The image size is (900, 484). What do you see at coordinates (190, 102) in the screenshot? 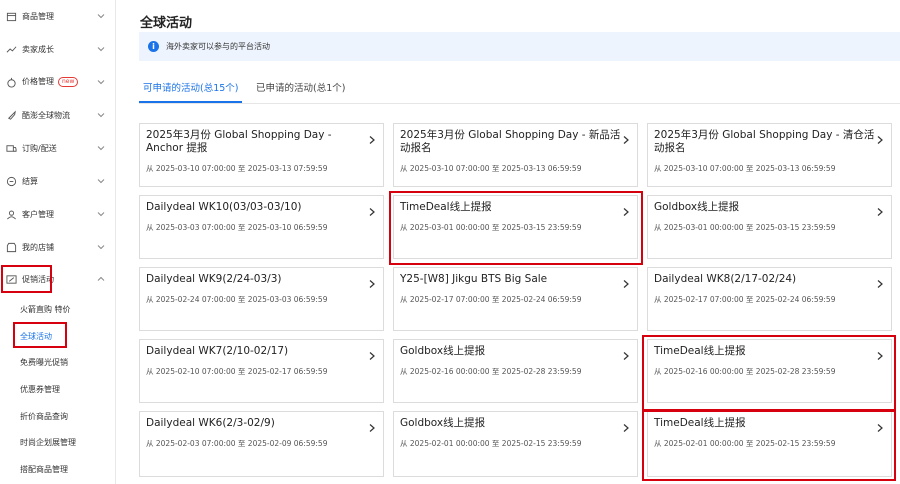
I see `tab-active-indicator` at bounding box center [190, 102].